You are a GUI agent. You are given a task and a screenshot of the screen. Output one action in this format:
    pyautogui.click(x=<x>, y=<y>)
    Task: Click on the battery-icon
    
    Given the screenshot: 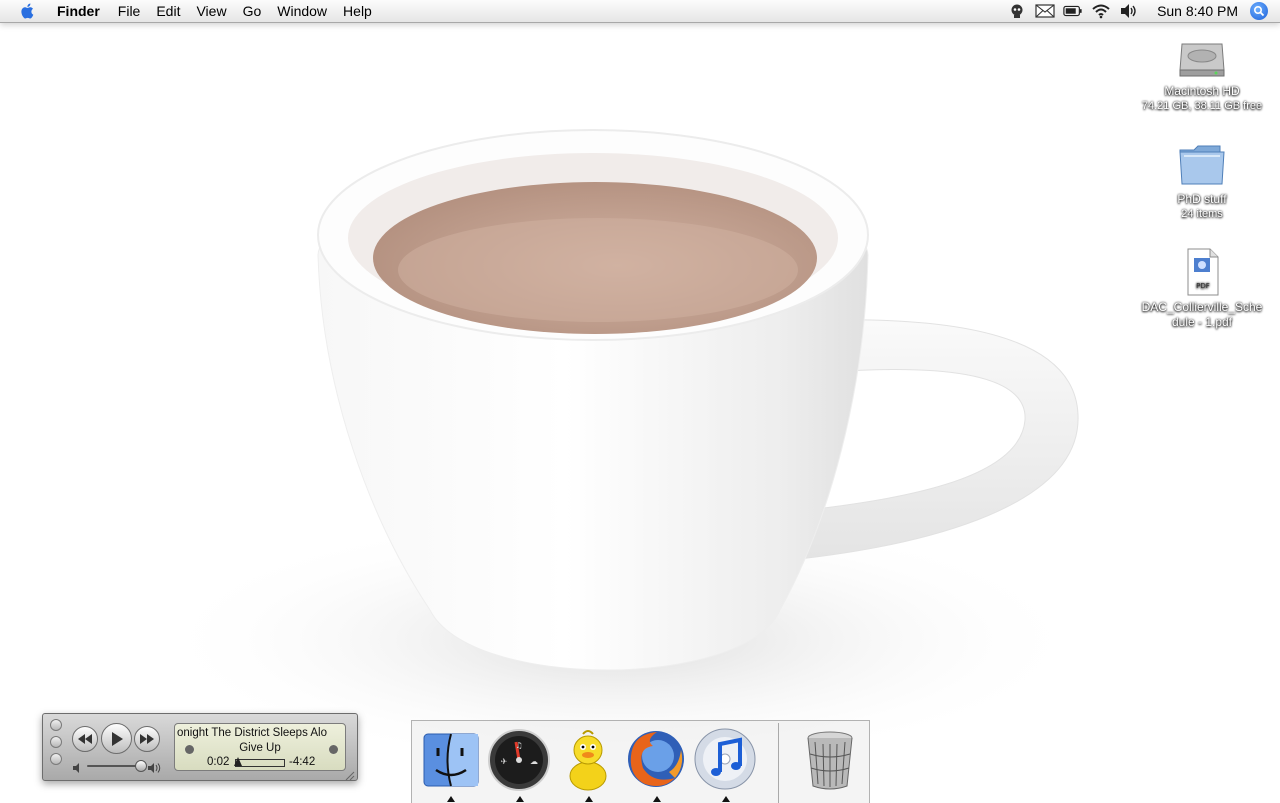 What is the action you would take?
    pyautogui.click(x=1073, y=11)
    